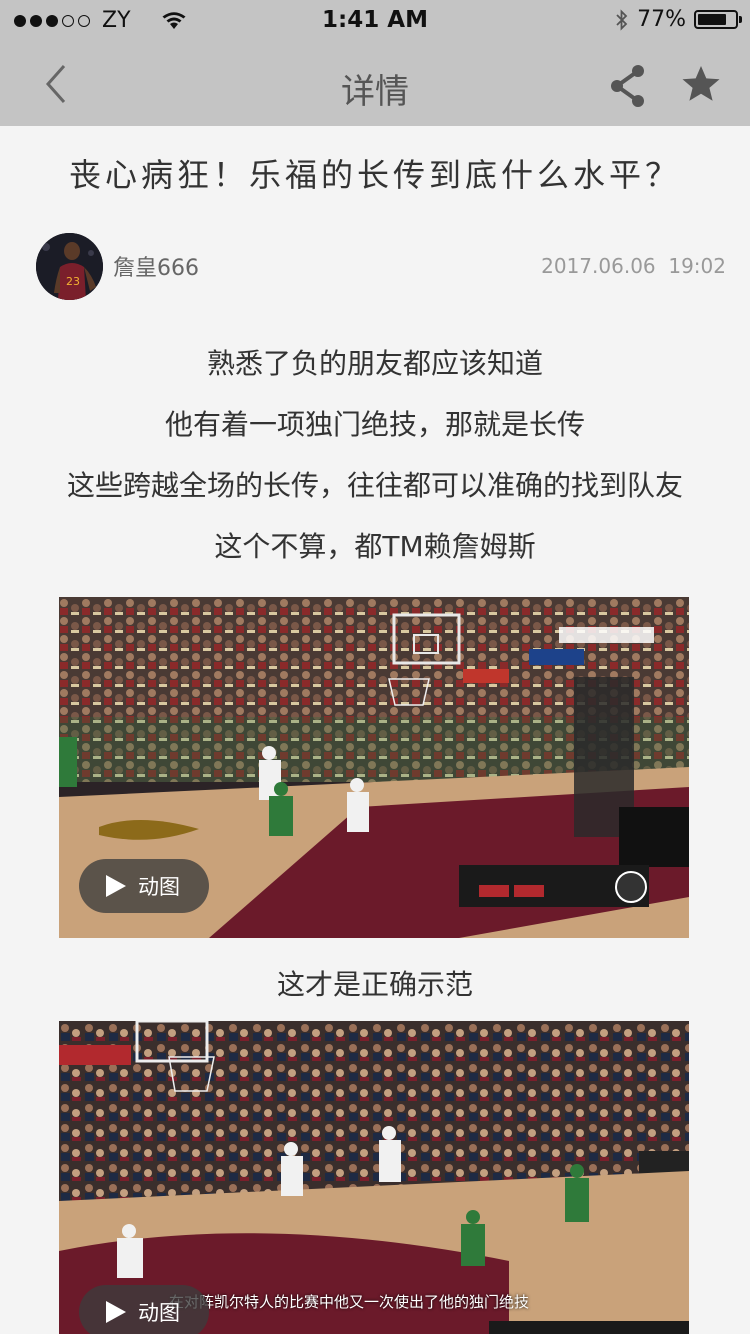 This screenshot has height=1334, width=750. I want to click on paragraph-line: 这些跨越全场的长传，往往都可以准确的找到队友, so click(374, 485).